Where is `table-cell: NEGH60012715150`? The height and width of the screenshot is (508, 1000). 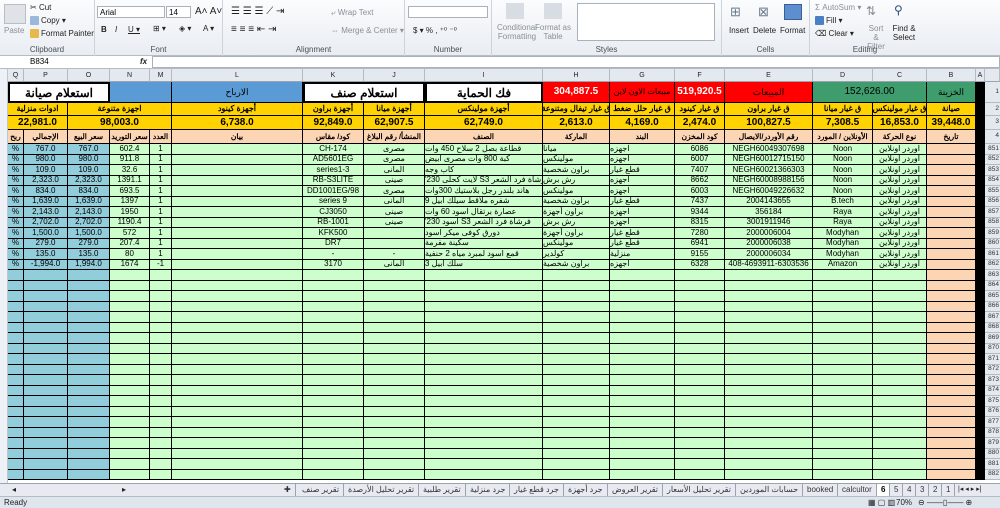 table-cell: NEGH60012715150 is located at coordinates (769, 159).